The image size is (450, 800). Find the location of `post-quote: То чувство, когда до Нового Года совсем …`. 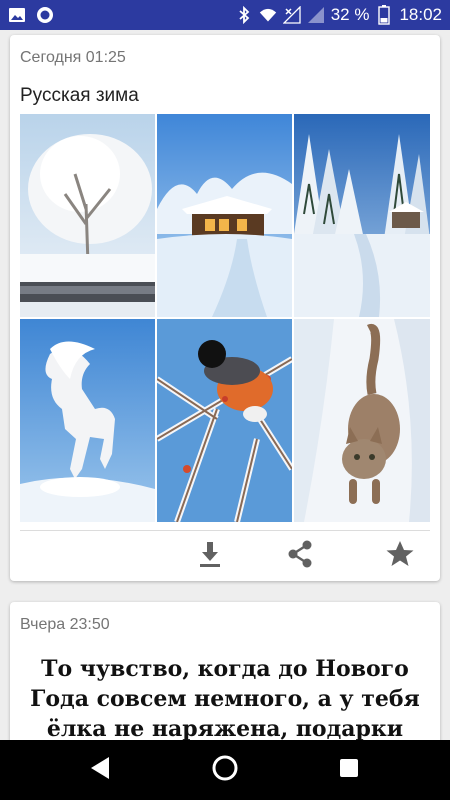

post-quote: То чувство, когда до Нового Года совсем … is located at coordinates (225, 698).